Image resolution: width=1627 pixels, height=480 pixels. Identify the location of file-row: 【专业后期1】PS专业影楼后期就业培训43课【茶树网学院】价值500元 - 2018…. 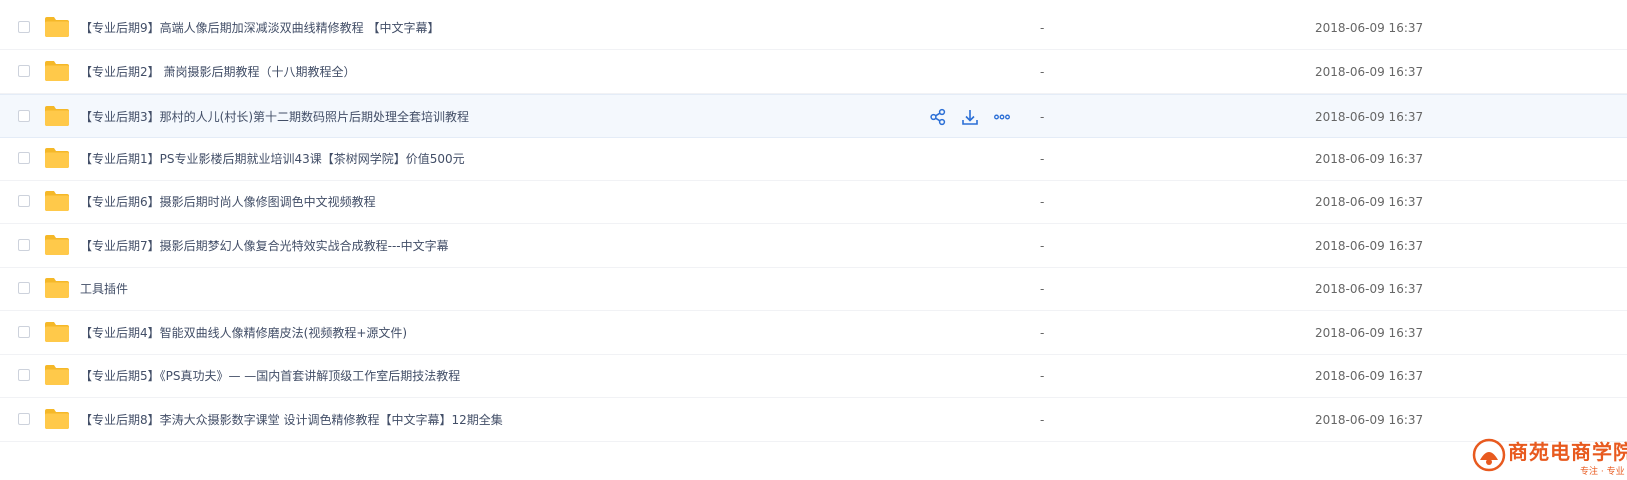
(813, 159).